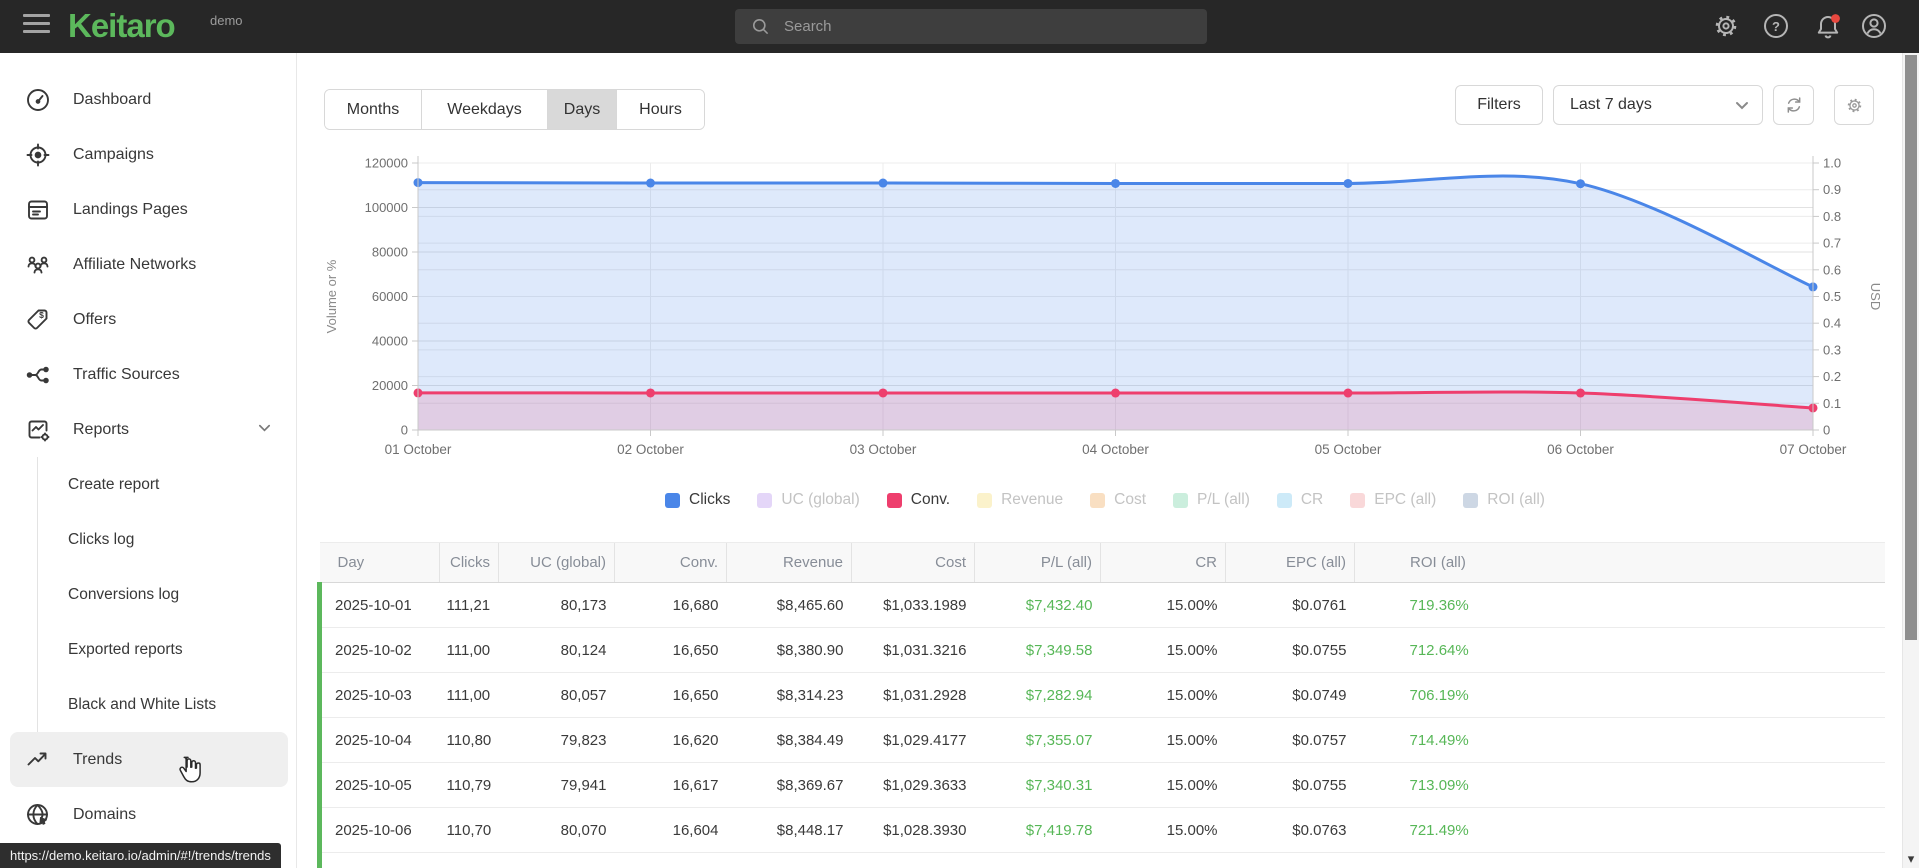 The height and width of the screenshot is (868, 1919). What do you see at coordinates (113, 154) in the screenshot?
I see `sidebar-item-label: Campaigns` at bounding box center [113, 154].